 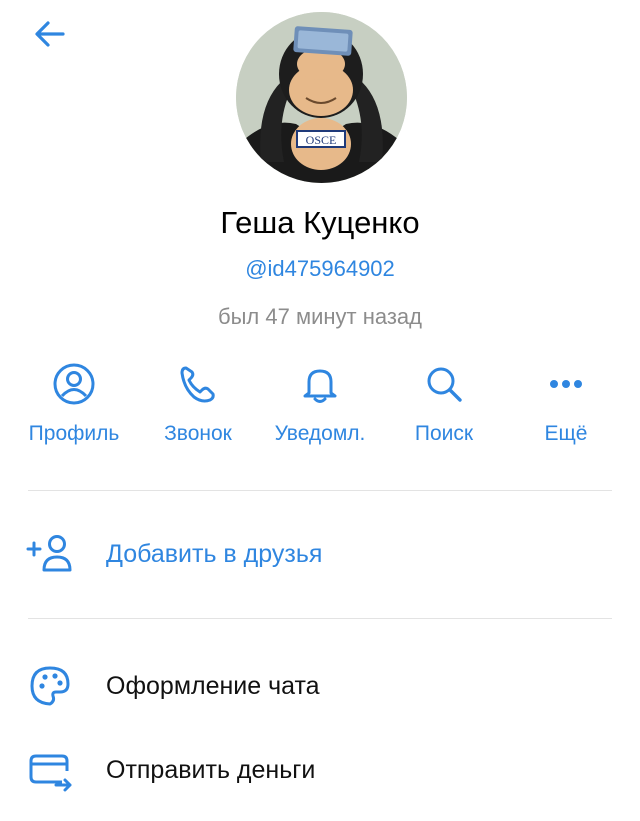 What do you see at coordinates (74, 384) in the screenshot?
I see `profile-icon` at bounding box center [74, 384].